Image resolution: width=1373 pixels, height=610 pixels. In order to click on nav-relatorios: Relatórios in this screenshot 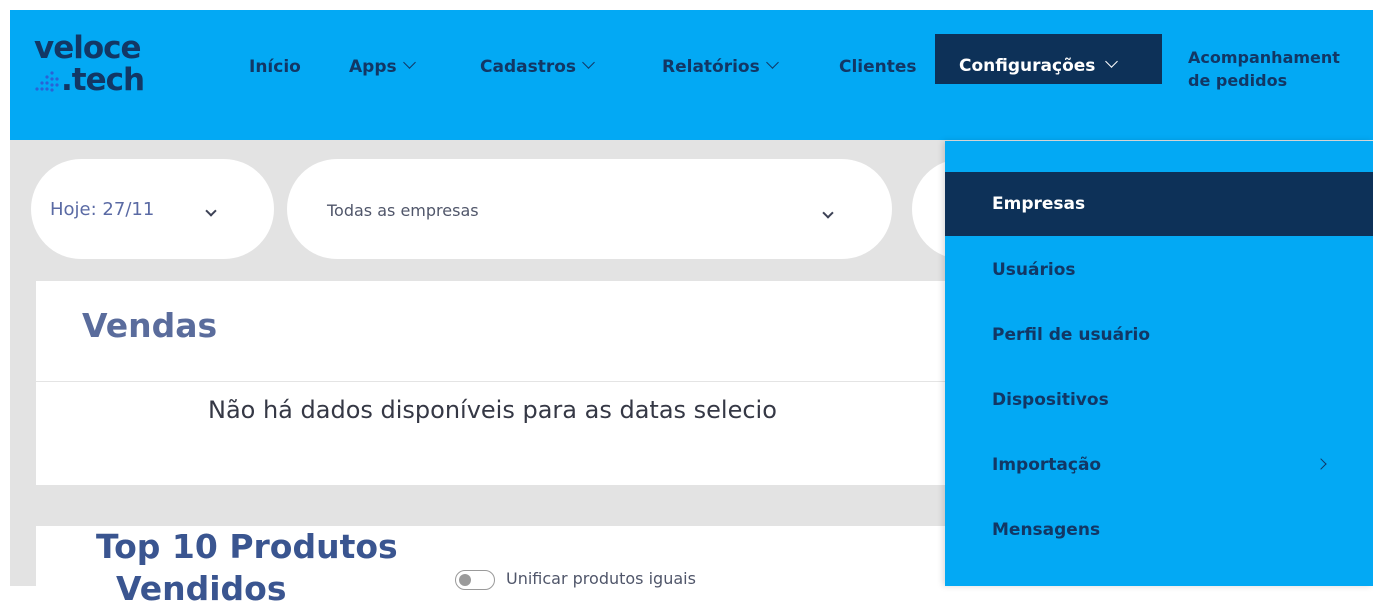, I will do `click(720, 66)`.